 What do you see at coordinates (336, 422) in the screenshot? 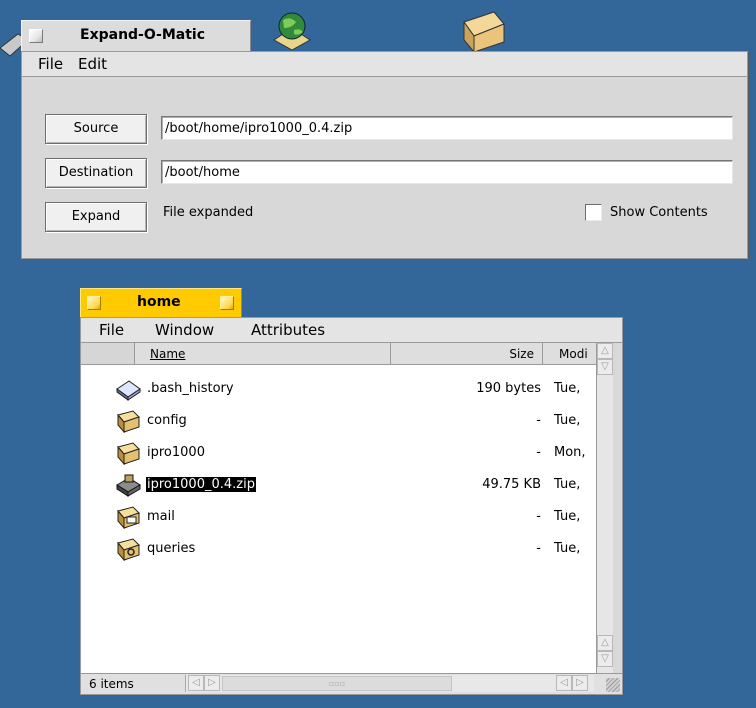
I see `list-item: config - Tue,` at bounding box center [336, 422].